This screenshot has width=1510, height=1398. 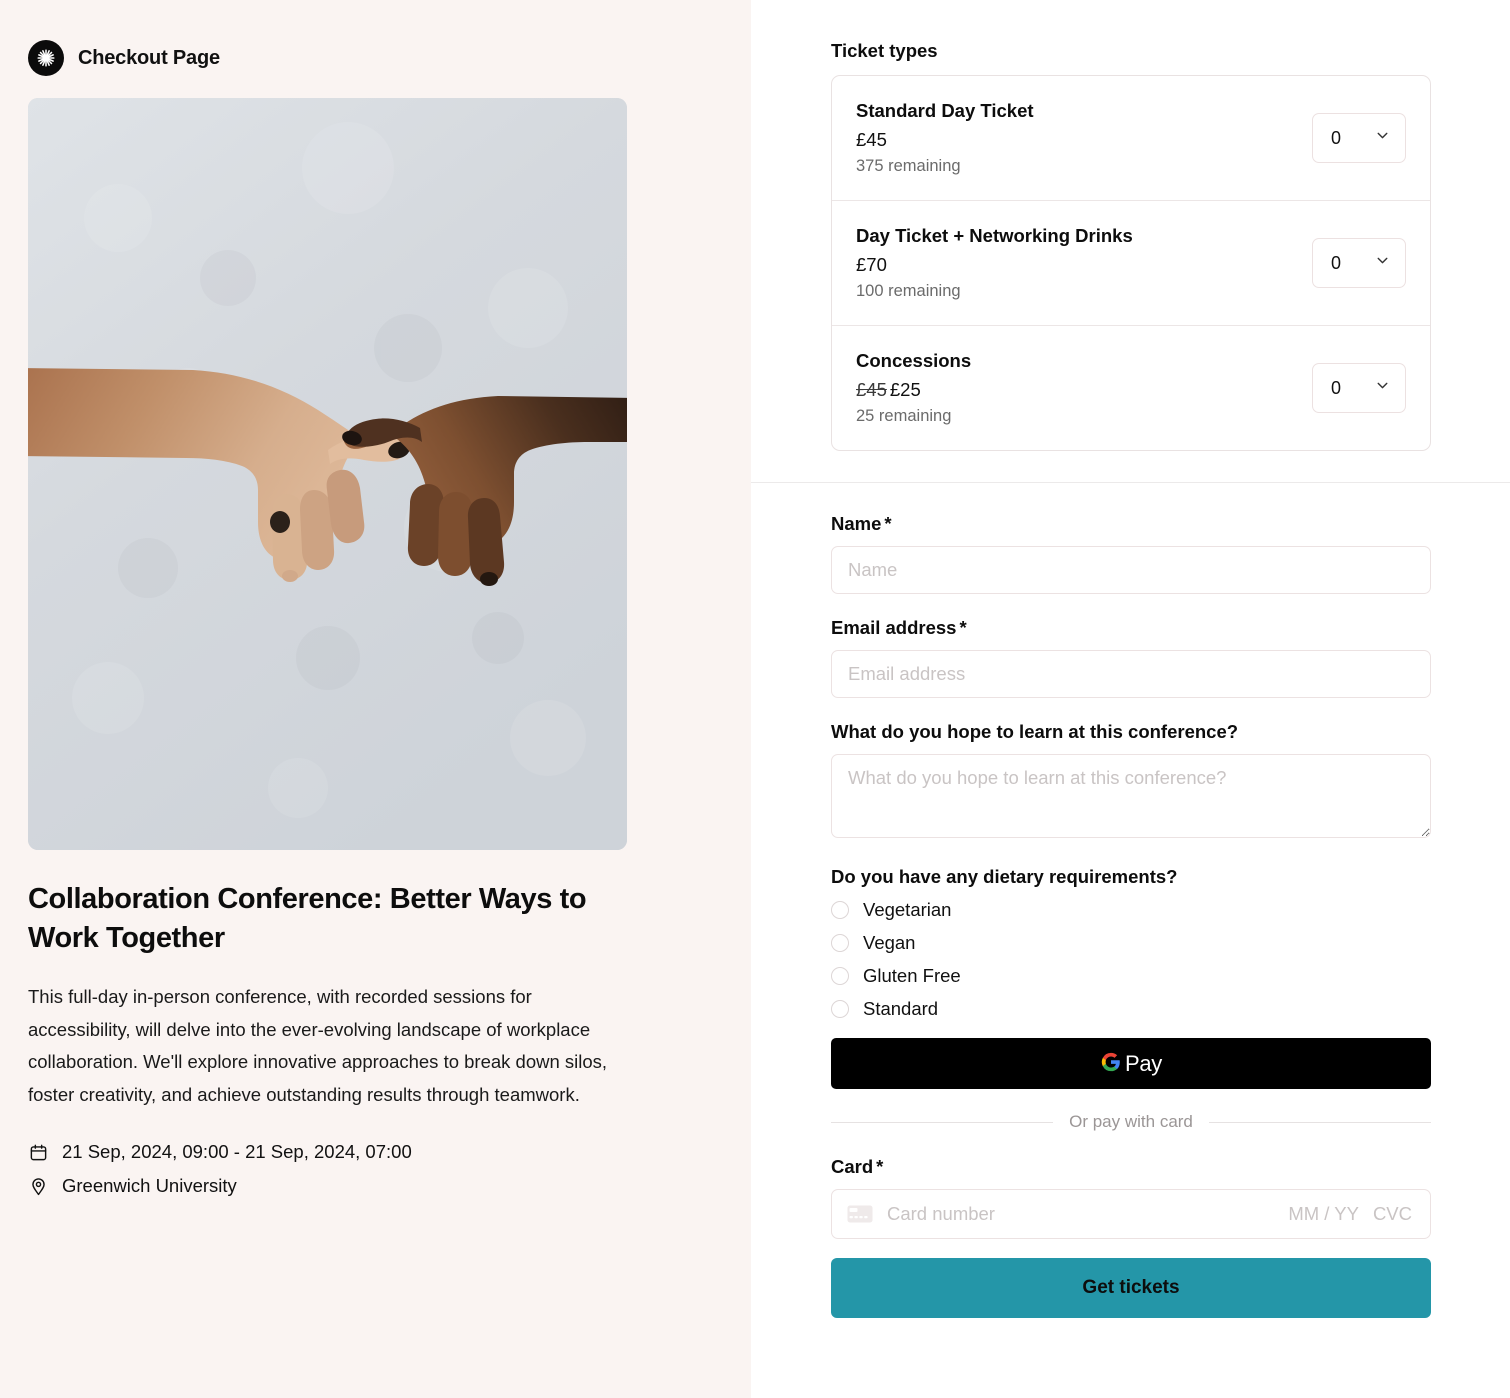 What do you see at coordinates (38, 1152) in the screenshot?
I see `calendar-icon` at bounding box center [38, 1152].